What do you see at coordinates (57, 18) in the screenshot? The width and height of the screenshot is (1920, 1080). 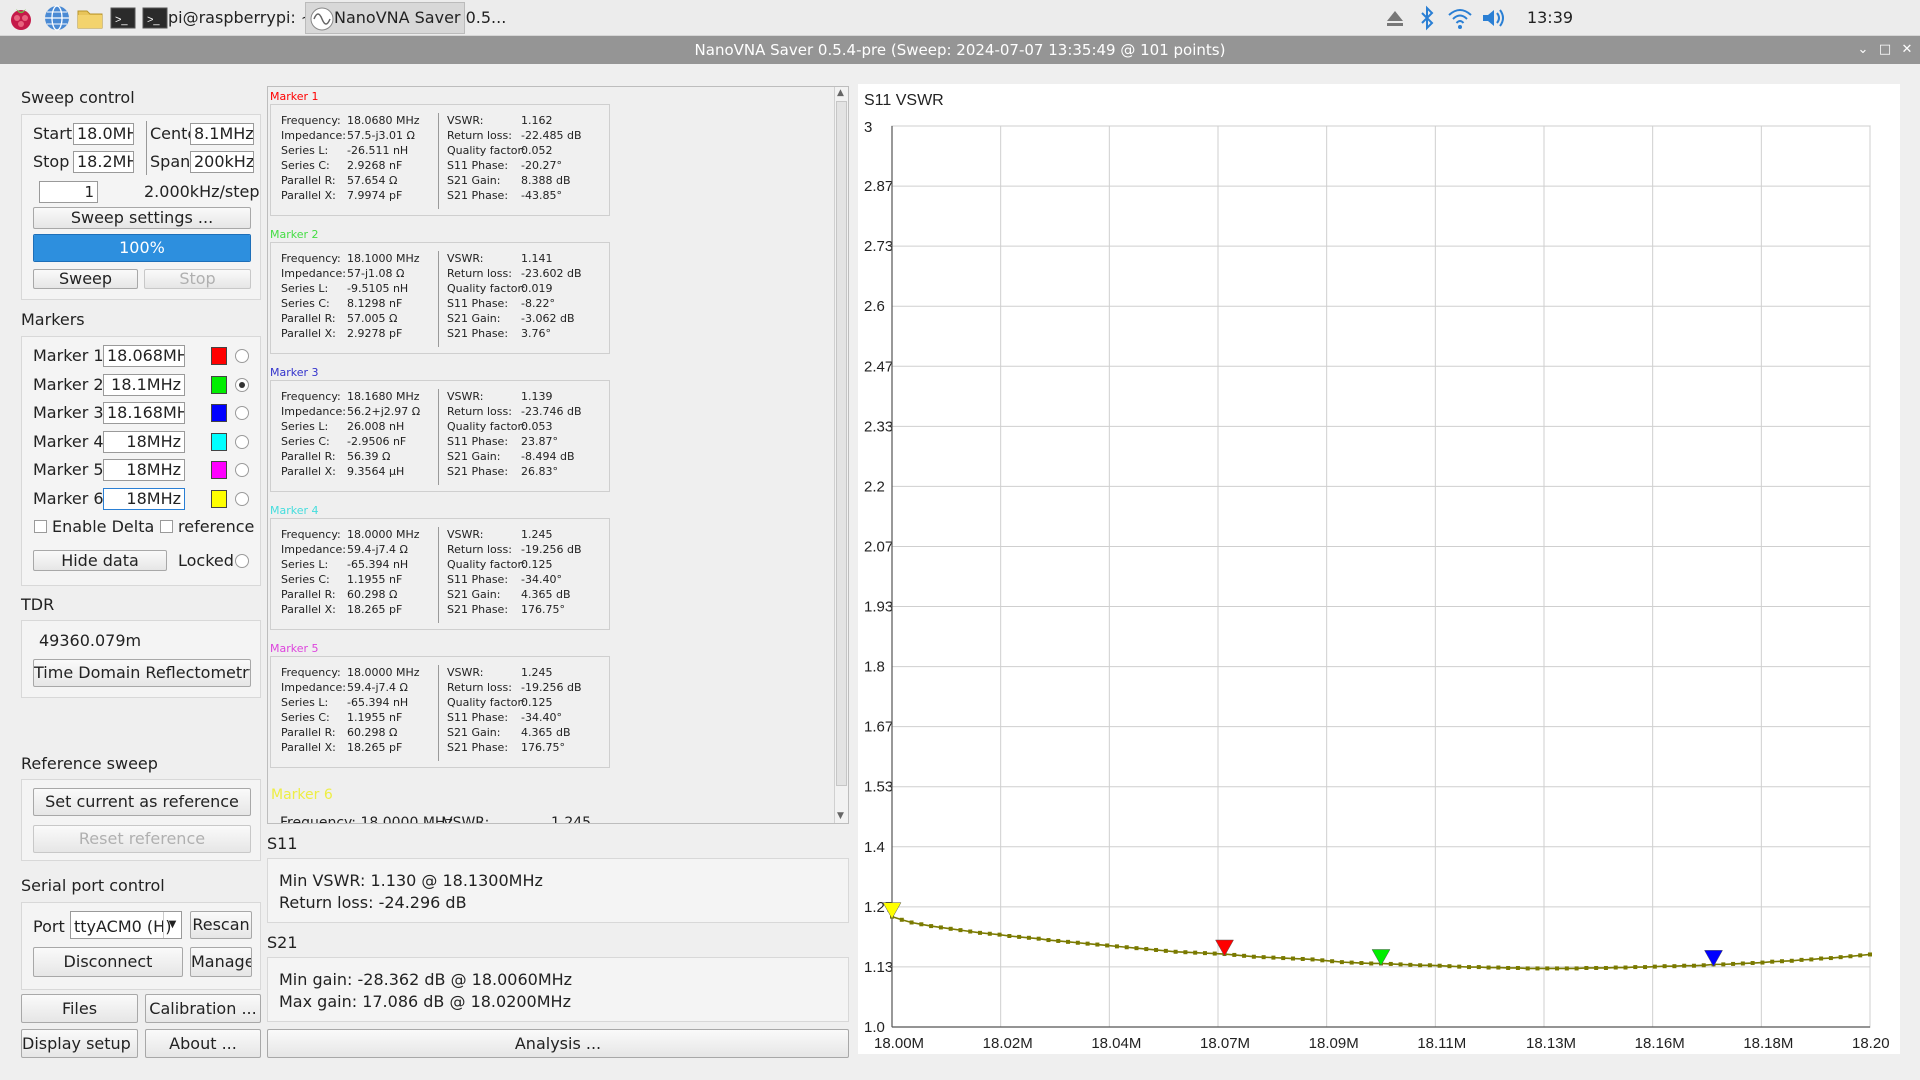 I see `browser-icon` at bounding box center [57, 18].